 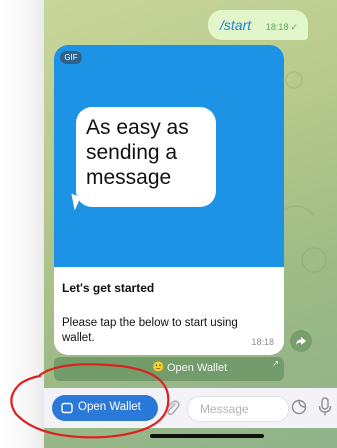 I want to click on home-indicator, so click(x=207, y=436).